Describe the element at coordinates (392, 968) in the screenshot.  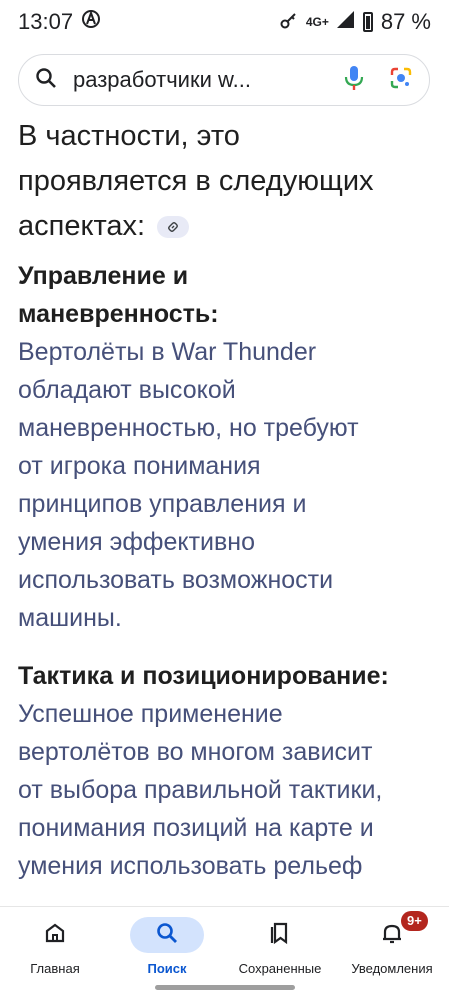
I see `nav-label: Уведомления` at that location.